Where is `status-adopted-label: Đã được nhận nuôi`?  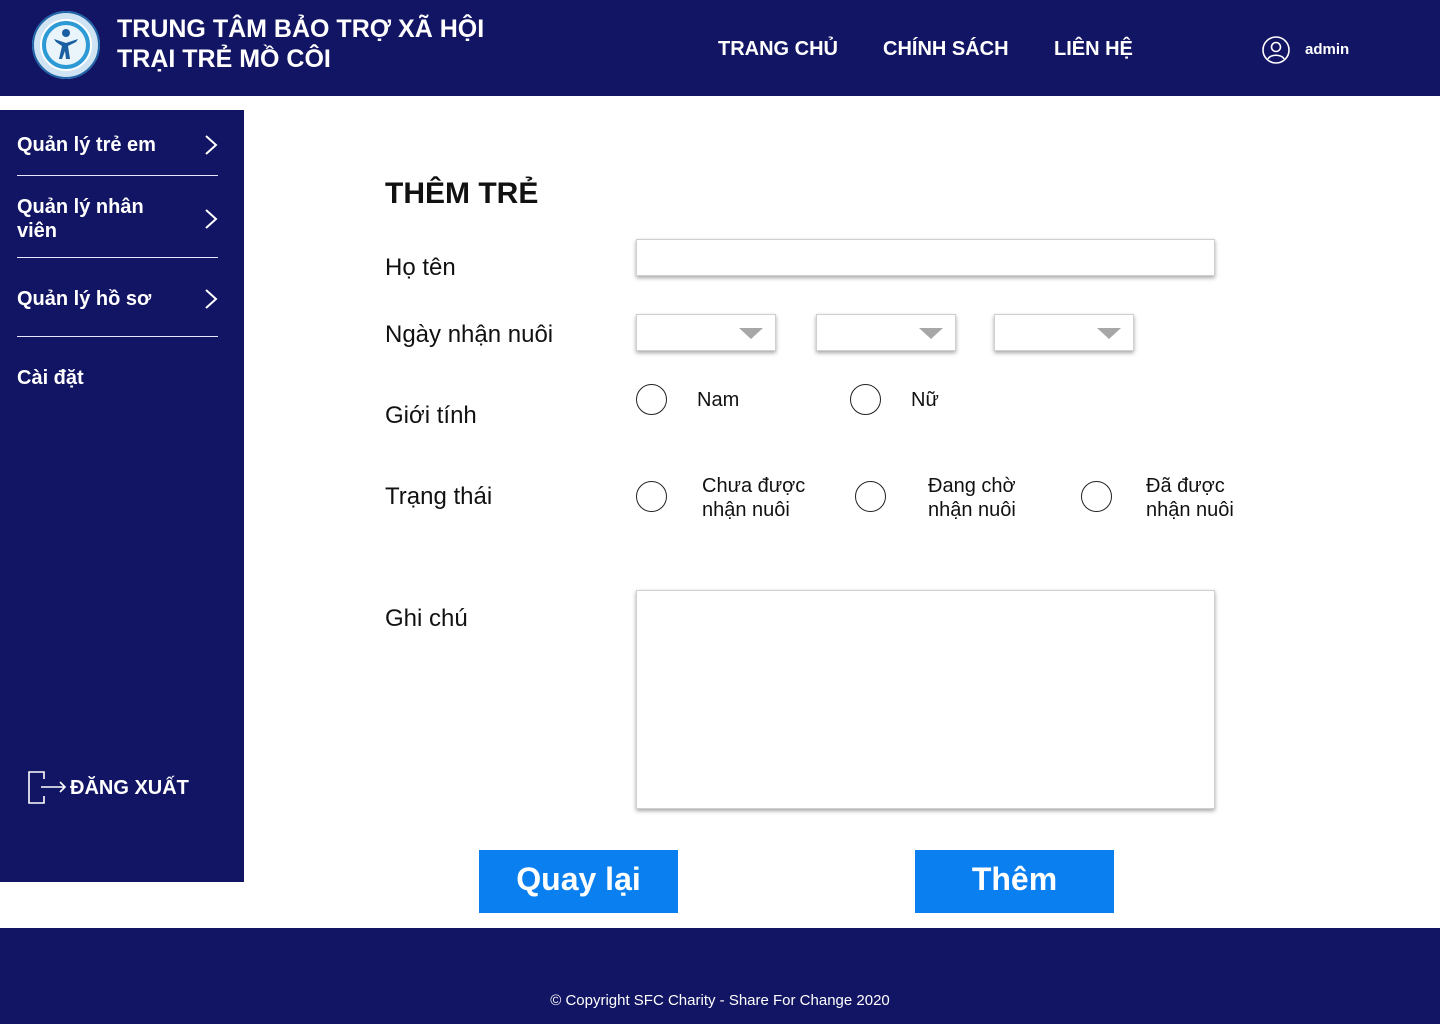 status-adopted-label: Đã được nhận nuôi is located at coordinates (1190, 498).